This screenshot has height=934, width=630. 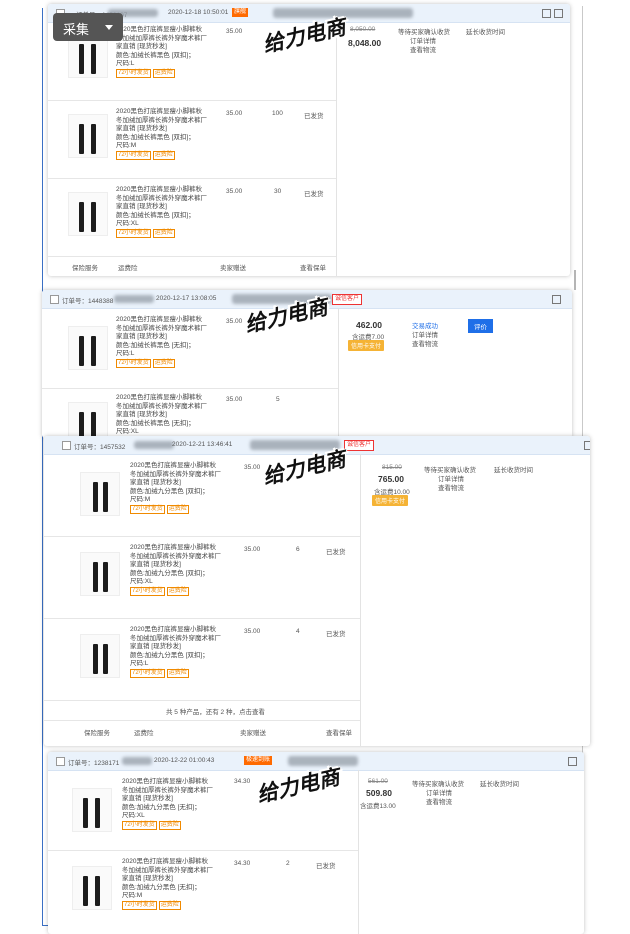 What do you see at coordinates (253, 733) in the screenshot?
I see `seller-gift-label: 卖家赠送` at bounding box center [253, 733].